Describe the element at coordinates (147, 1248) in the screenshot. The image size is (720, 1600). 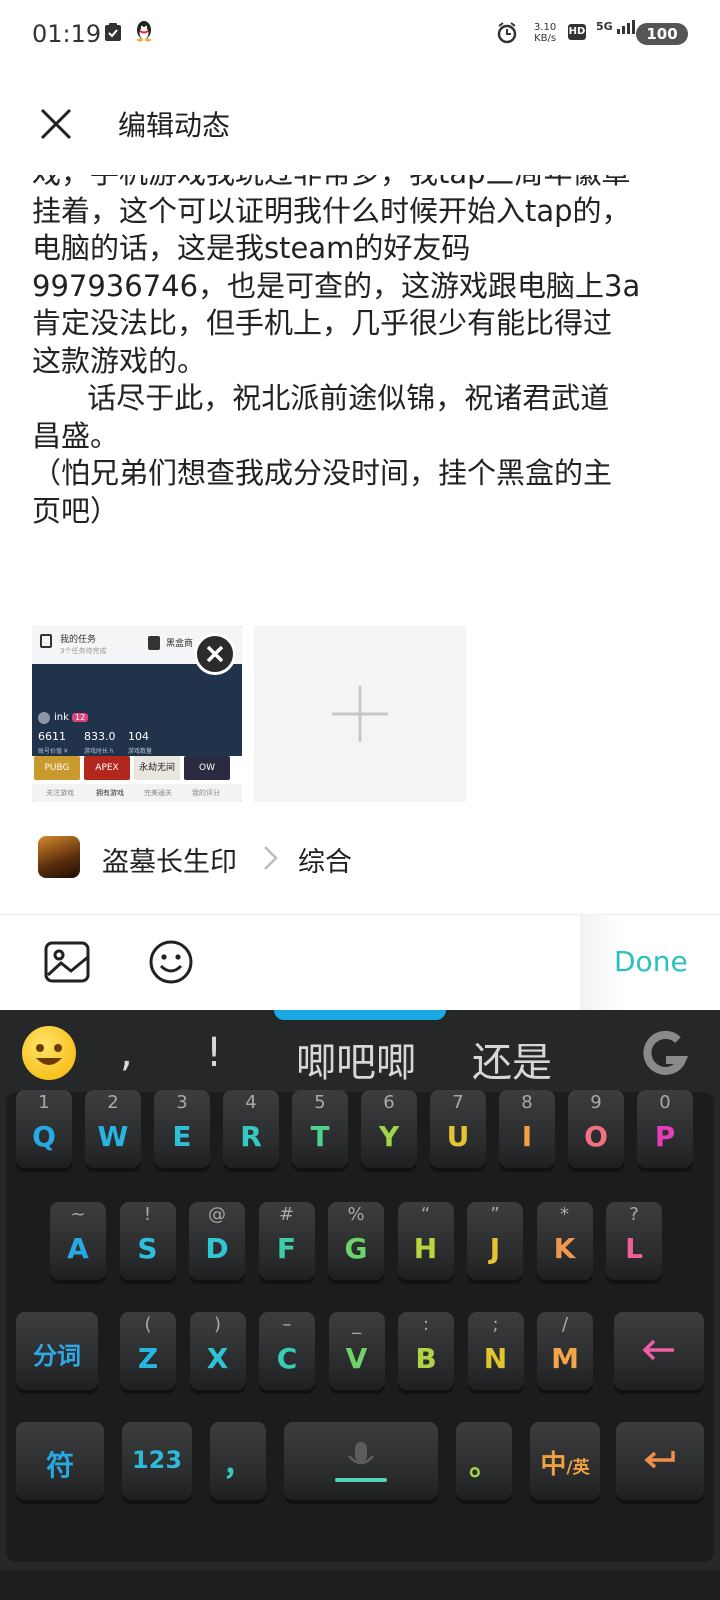
I see `key-label: S` at that location.